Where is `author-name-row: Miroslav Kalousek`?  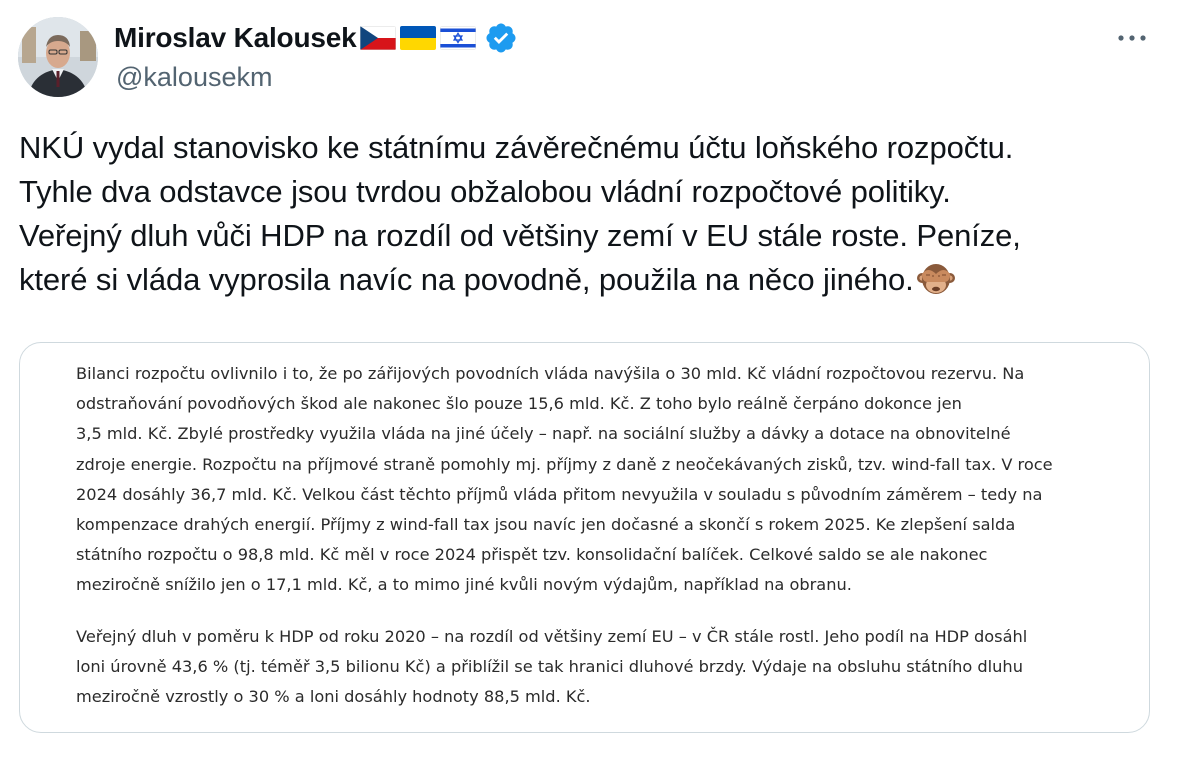 author-name-row: Miroslav Kalousek is located at coordinates (316, 38).